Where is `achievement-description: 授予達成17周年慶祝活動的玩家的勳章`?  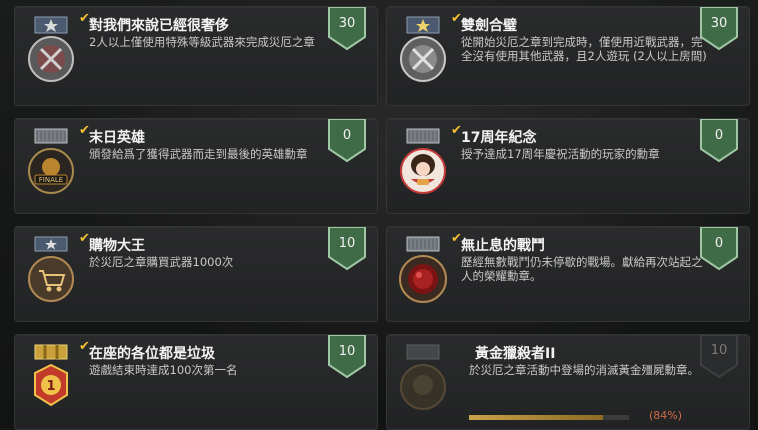 achievement-description: 授予達成17周年慶祝活動的玩家的勳章 is located at coordinates (560, 154).